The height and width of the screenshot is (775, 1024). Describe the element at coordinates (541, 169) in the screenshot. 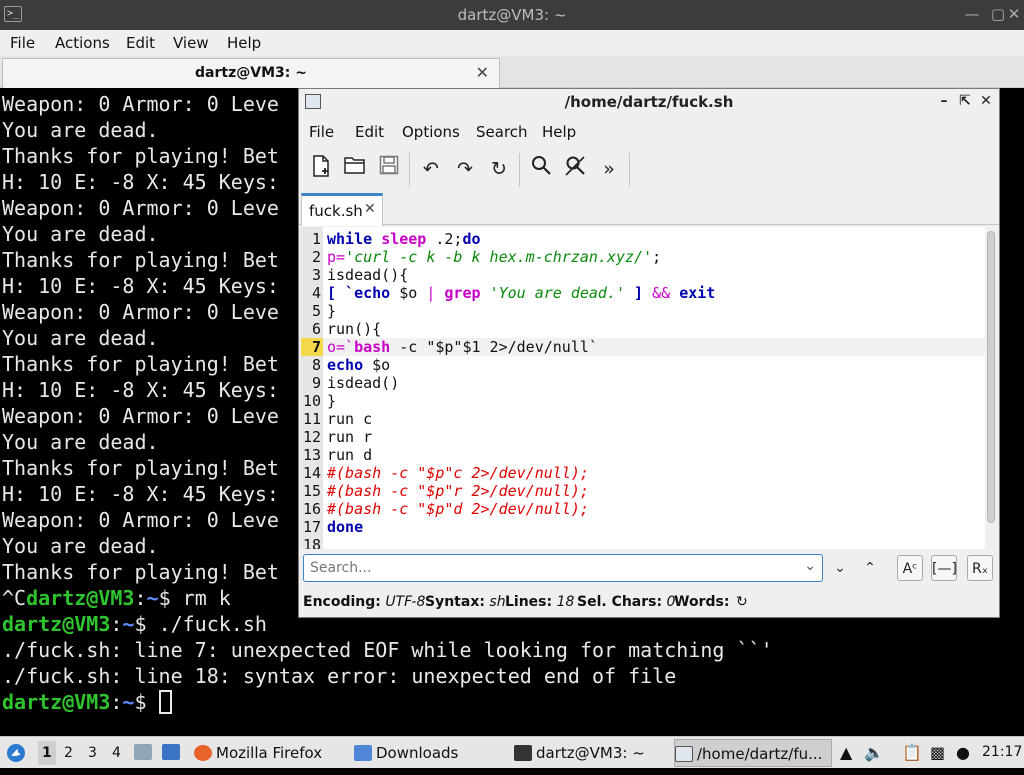

I see `find-icon` at that location.